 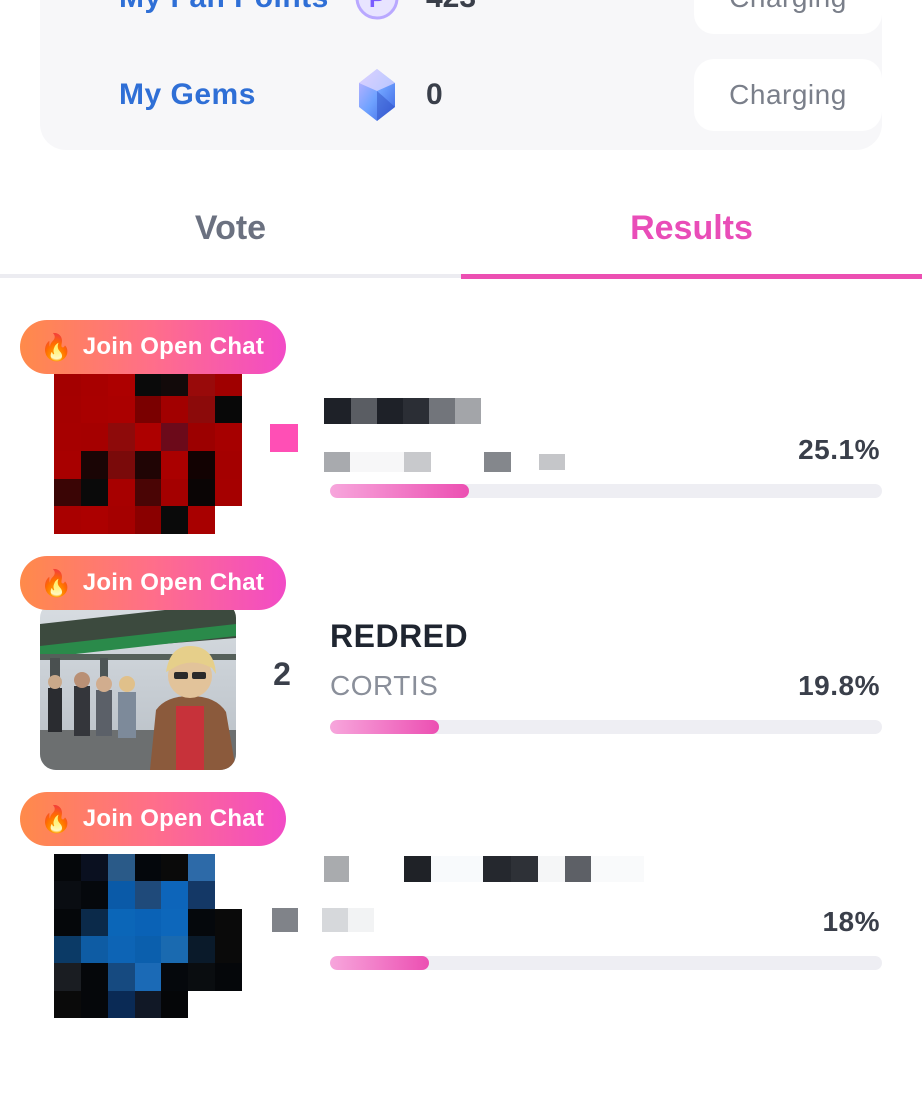 I want to click on fan-points-row: My Fan Points P 423 Charging, so click(x=481, y=18).